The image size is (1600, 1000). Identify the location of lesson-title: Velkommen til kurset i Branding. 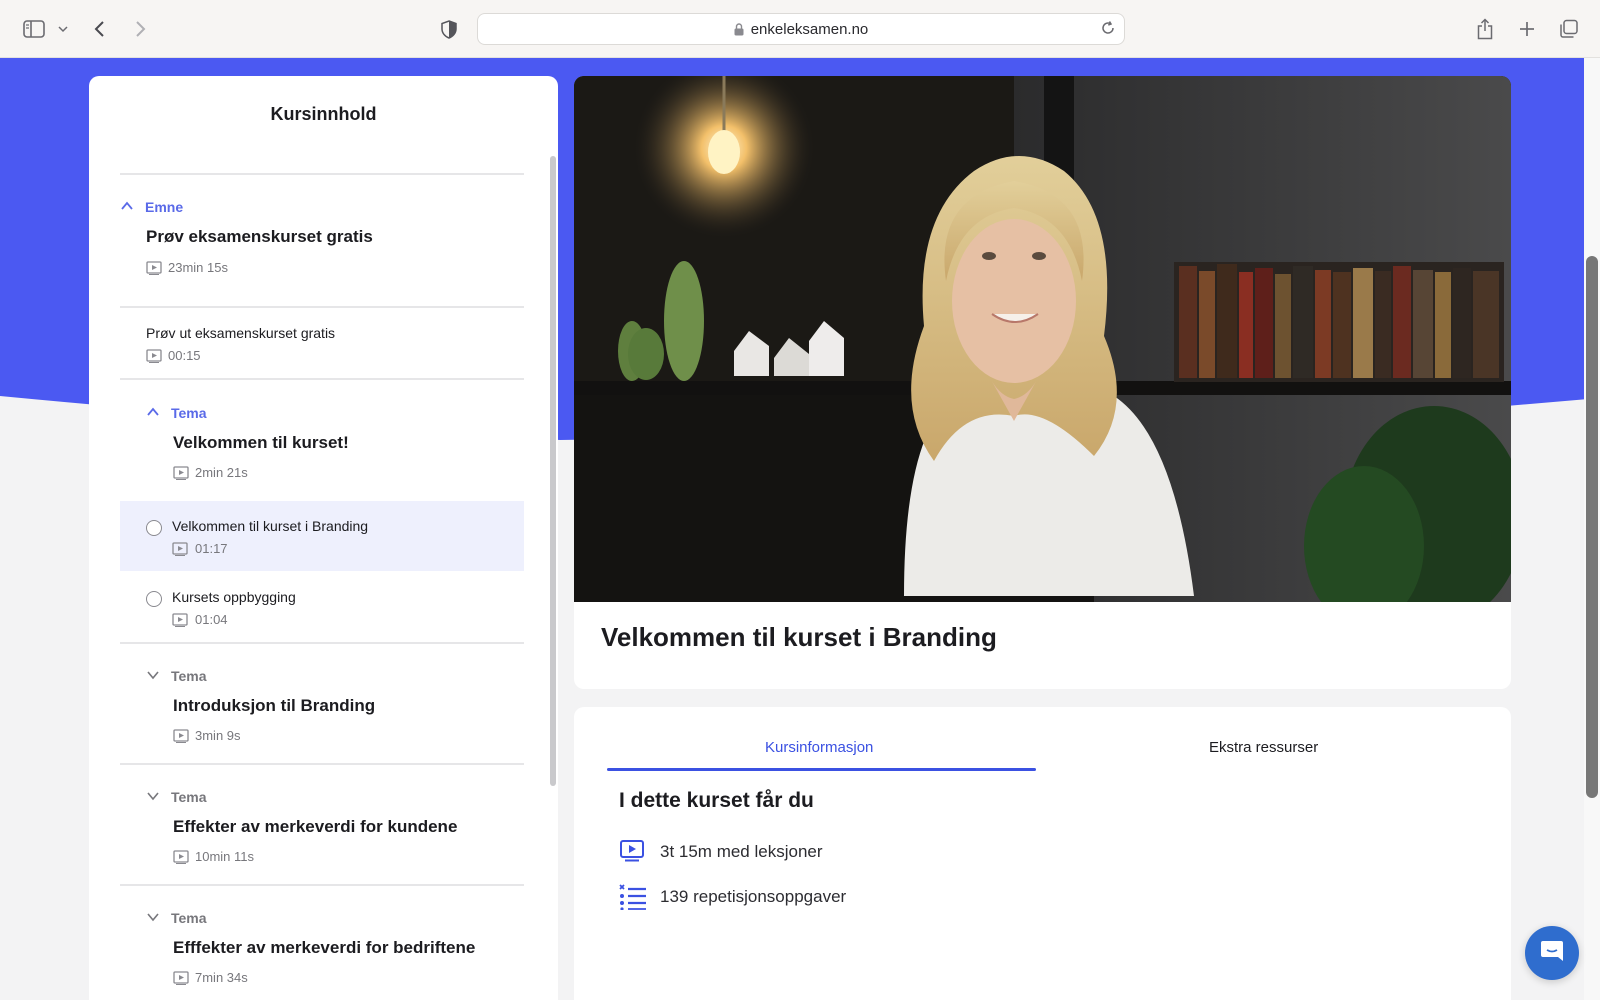
(270, 526).